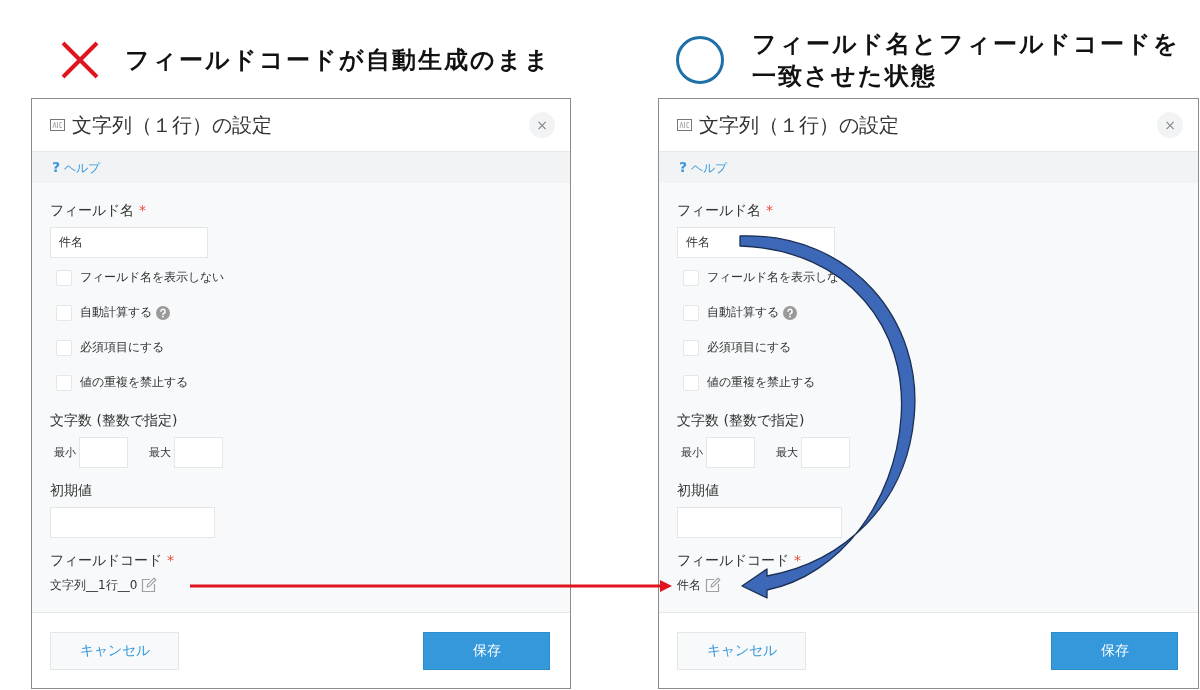 Image resolution: width=1200 pixels, height=690 pixels. Describe the element at coordinates (700, 60) in the screenshot. I see `circle-icon` at that location.